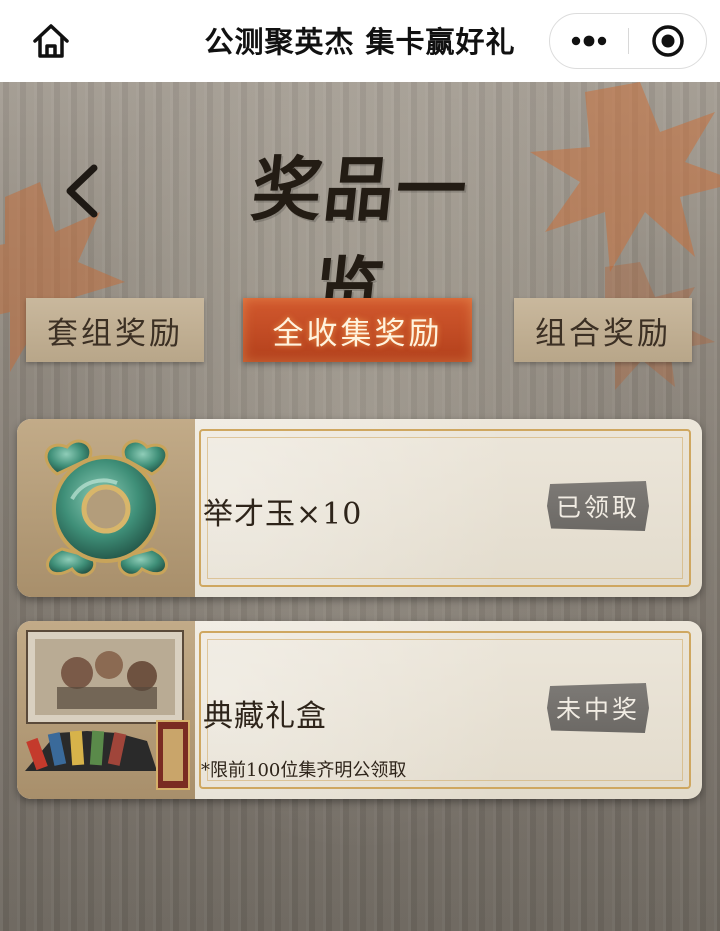 The width and height of the screenshot is (720, 931). I want to click on close-button, so click(668, 41).